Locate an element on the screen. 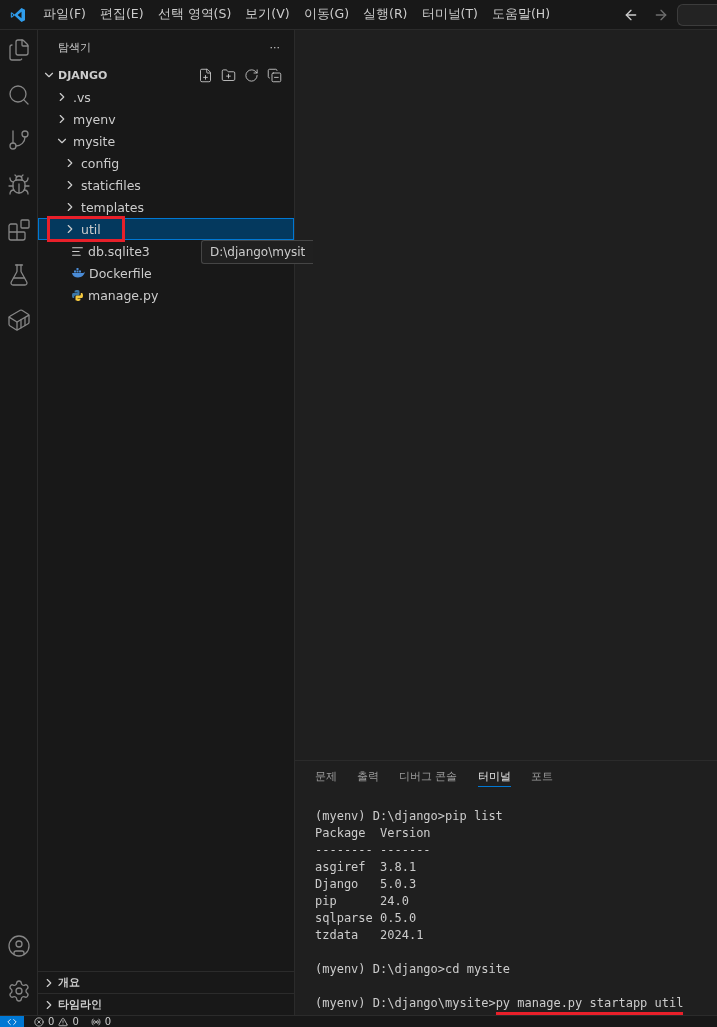 The image size is (717, 1027). menu-item: 파일(F) is located at coordinates (64, 14).